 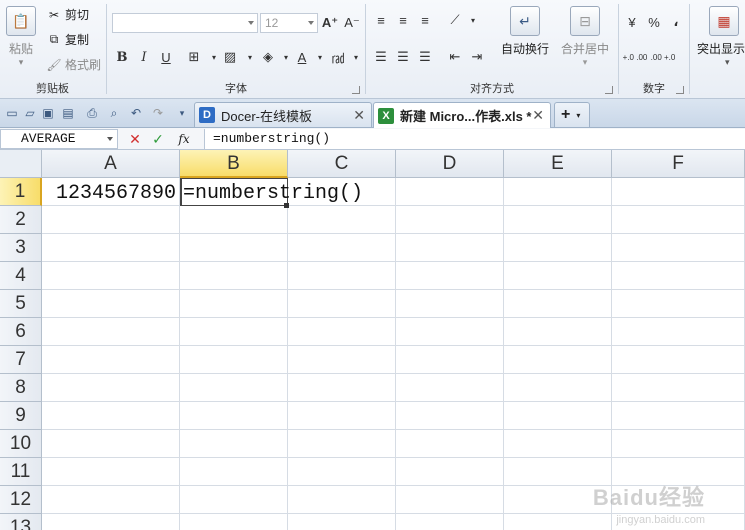 What do you see at coordinates (381, 57) in the screenshot?
I see `align-left-icon: ☰` at bounding box center [381, 57].